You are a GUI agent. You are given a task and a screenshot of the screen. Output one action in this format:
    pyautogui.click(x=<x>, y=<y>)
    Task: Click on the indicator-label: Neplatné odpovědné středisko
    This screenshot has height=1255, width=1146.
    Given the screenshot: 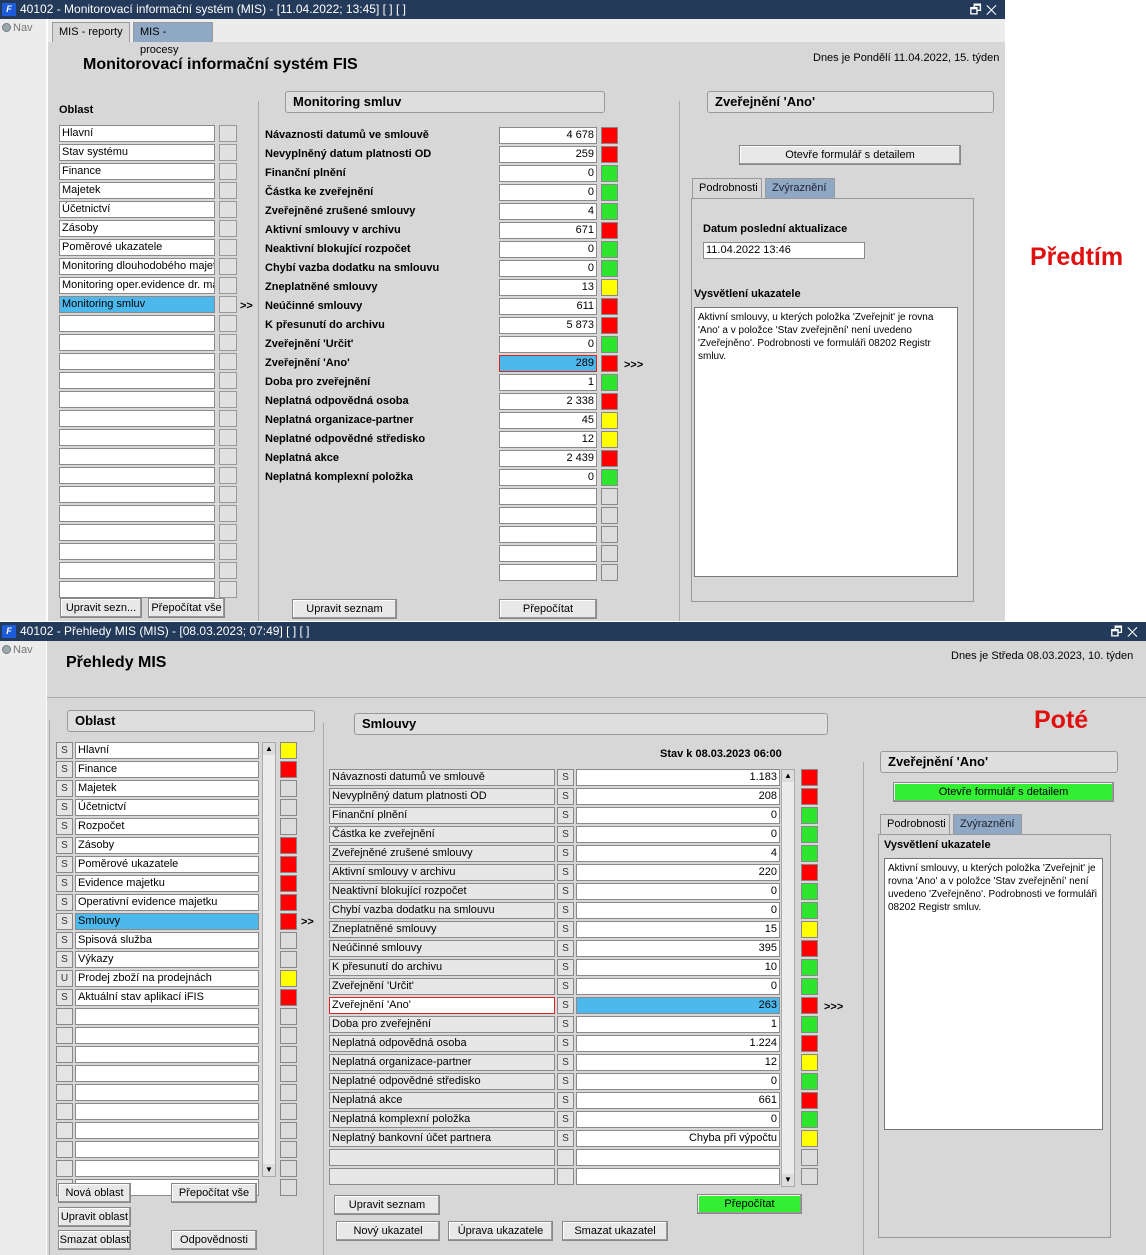 What is the action you would take?
    pyautogui.click(x=442, y=1081)
    